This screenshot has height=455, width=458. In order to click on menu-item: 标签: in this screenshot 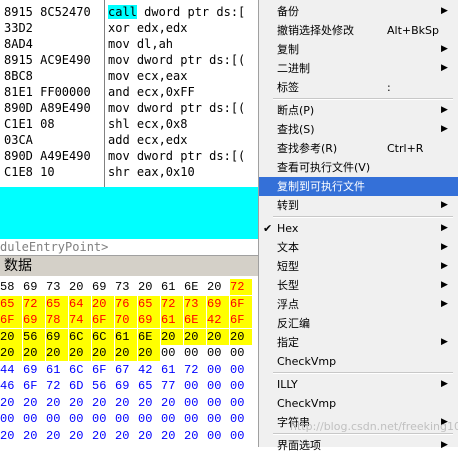, I will do `click(358, 87)`.